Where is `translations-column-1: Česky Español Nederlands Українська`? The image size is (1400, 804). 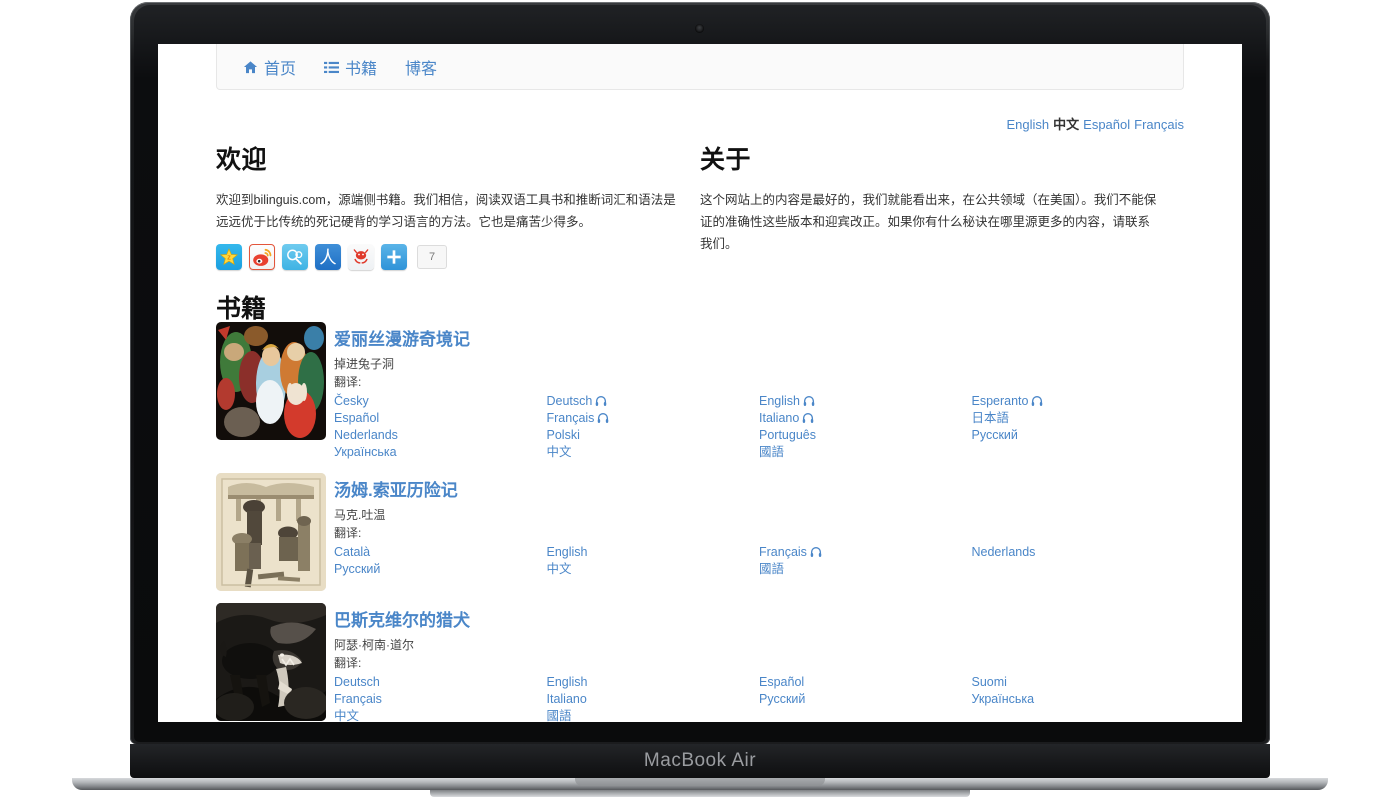 translations-column-1: Česky Español Nederlands Українська is located at coordinates (440, 427).